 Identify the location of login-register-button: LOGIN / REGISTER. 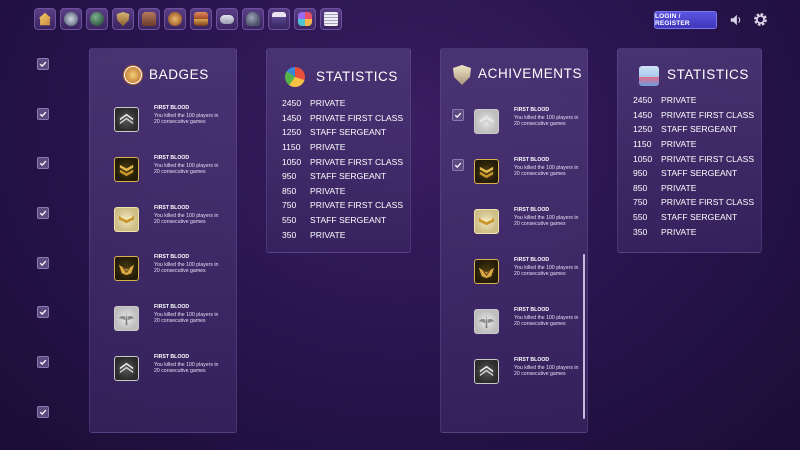
(685, 20).